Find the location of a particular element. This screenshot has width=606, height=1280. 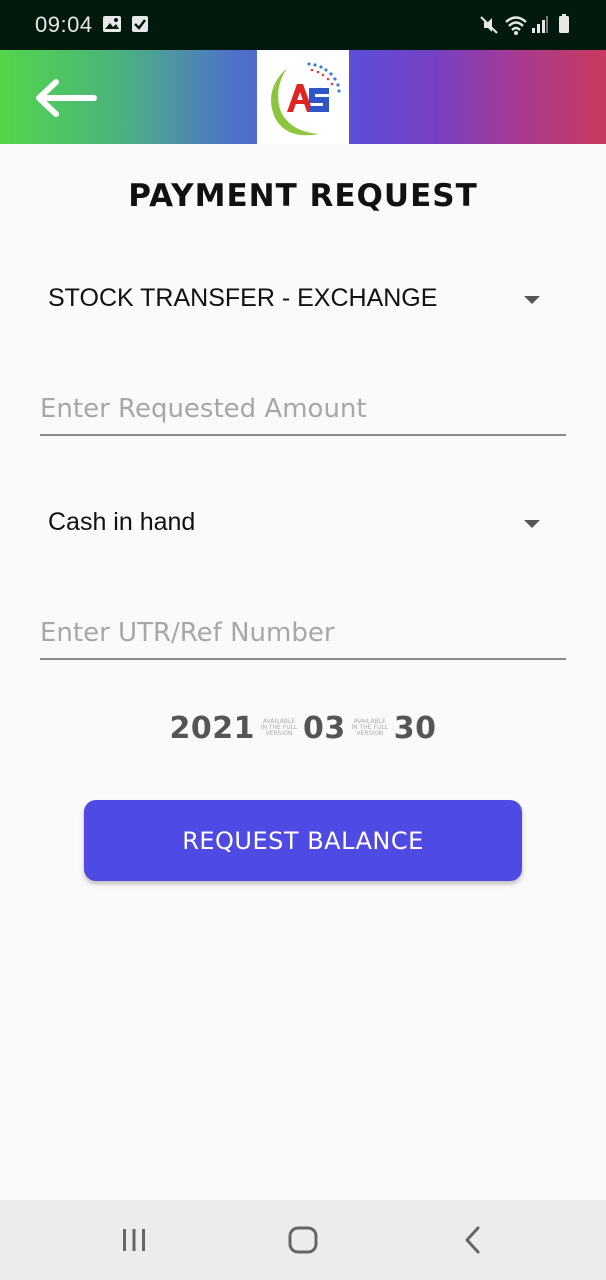

app-bar is located at coordinates (303, 97).